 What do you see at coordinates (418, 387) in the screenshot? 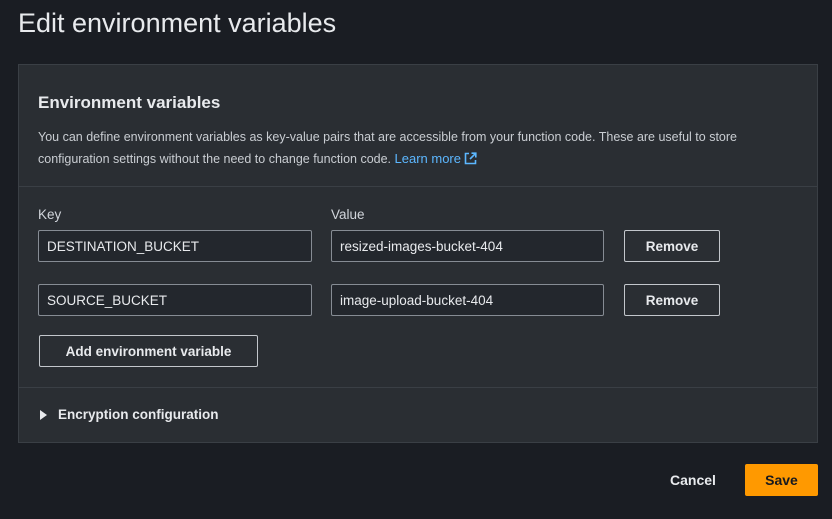
I see `divider` at bounding box center [418, 387].